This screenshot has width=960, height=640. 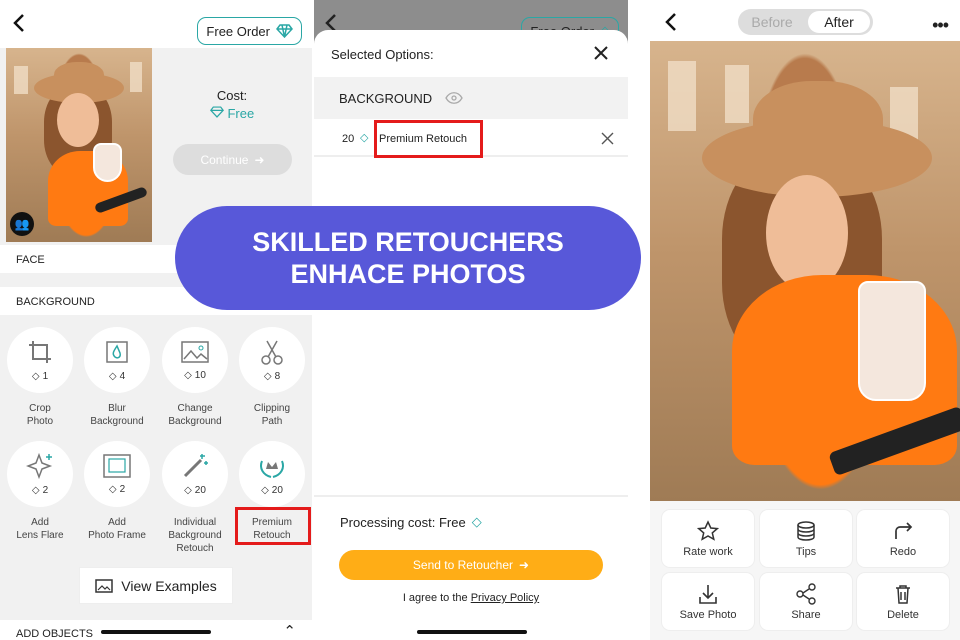 What do you see at coordinates (104, 585) in the screenshot?
I see `gallery-icon` at bounding box center [104, 585].